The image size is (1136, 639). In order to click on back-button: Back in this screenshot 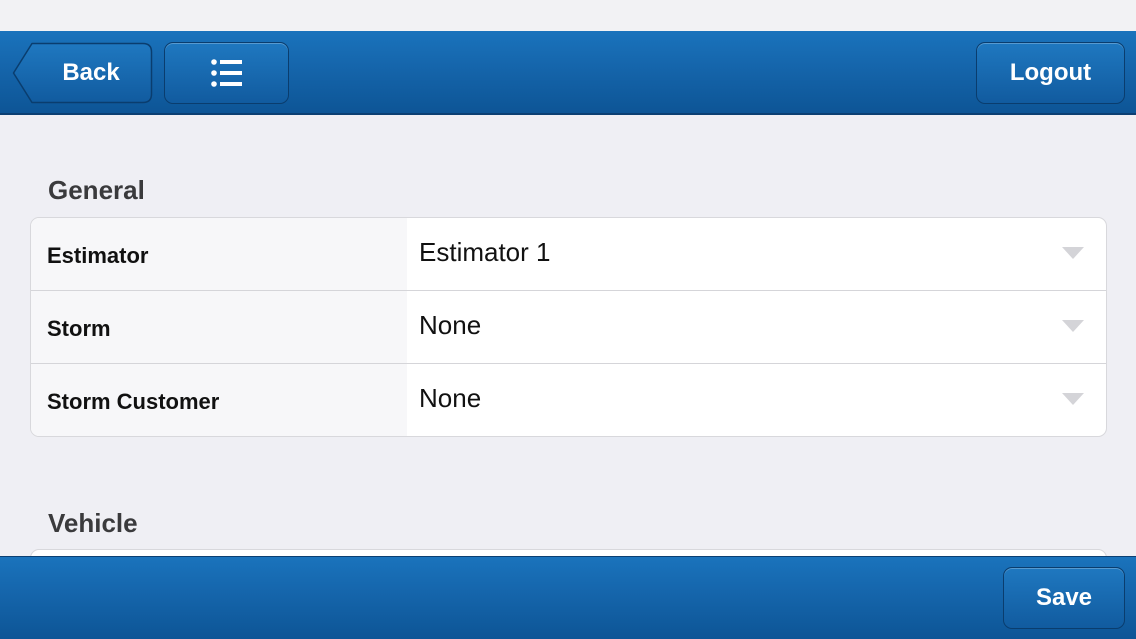, I will do `click(82, 73)`.